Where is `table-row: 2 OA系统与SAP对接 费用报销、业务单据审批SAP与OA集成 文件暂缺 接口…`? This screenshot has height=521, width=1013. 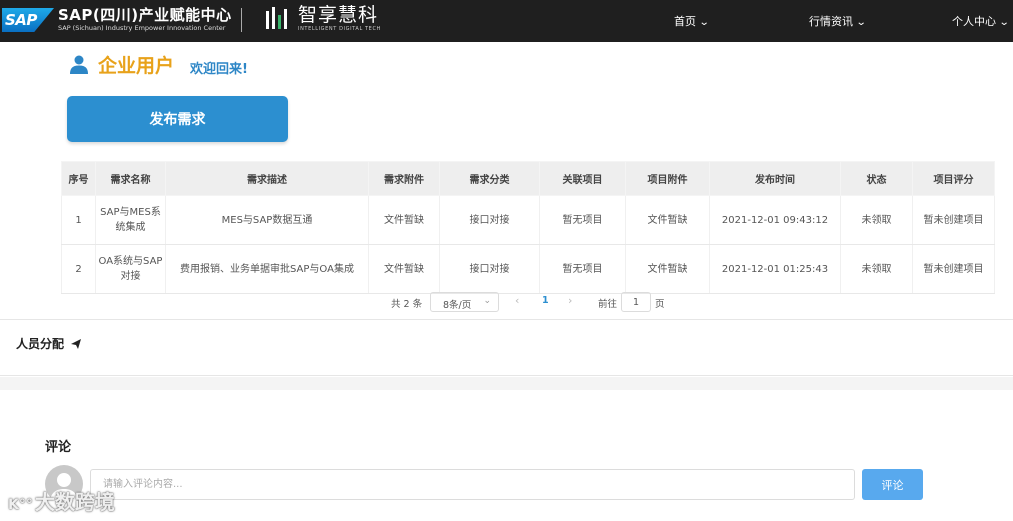
table-row: 2 OA系统与SAP对接 费用报销、业务单据审批SAP与OA集成 文件暂缺 接口… is located at coordinates (528, 269).